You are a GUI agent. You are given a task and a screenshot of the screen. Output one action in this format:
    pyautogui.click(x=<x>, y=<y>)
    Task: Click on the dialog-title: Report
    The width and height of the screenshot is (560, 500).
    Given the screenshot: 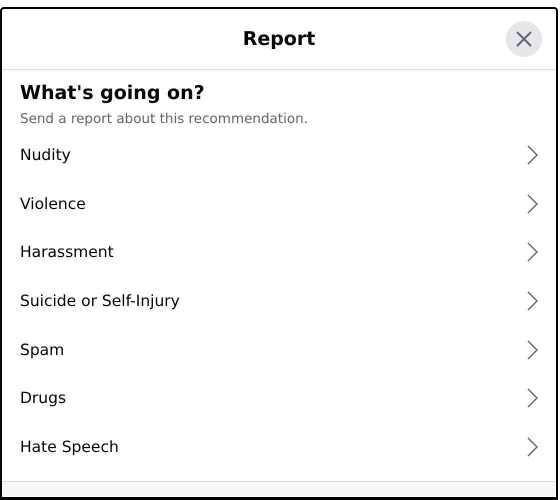 What is the action you would take?
    pyautogui.click(x=279, y=39)
    